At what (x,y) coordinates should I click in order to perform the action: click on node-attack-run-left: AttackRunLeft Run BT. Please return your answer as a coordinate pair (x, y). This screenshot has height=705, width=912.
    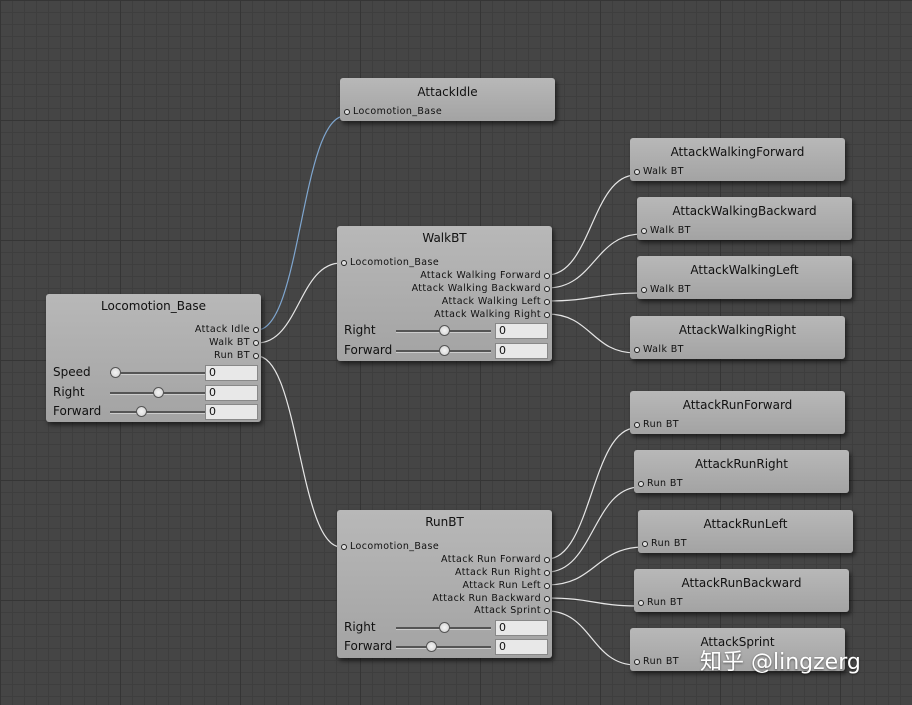
    Looking at the image, I should click on (745, 531).